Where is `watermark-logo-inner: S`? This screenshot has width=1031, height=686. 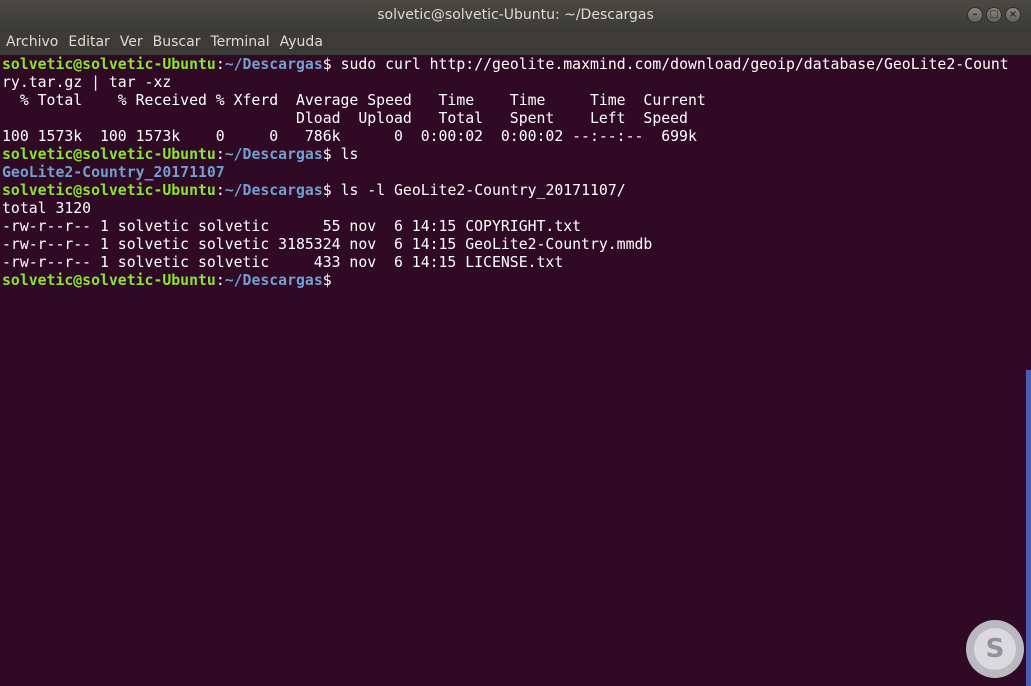 watermark-logo-inner: S is located at coordinates (995, 649).